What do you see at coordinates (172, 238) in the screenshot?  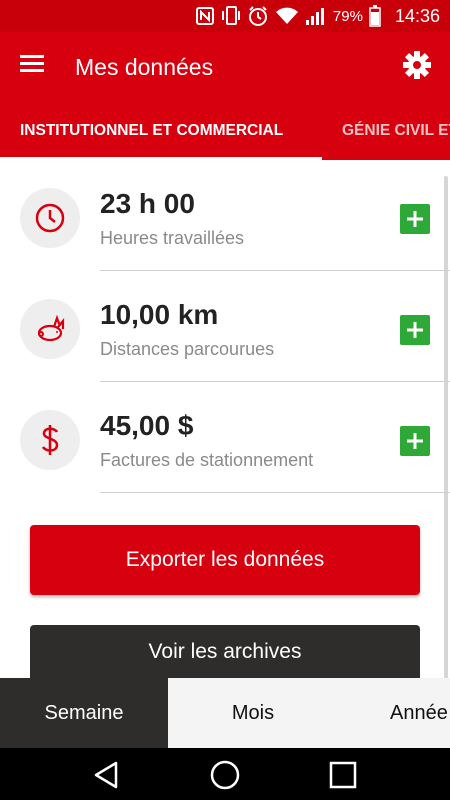 I see `hours-label: Heures travaillées` at bounding box center [172, 238].